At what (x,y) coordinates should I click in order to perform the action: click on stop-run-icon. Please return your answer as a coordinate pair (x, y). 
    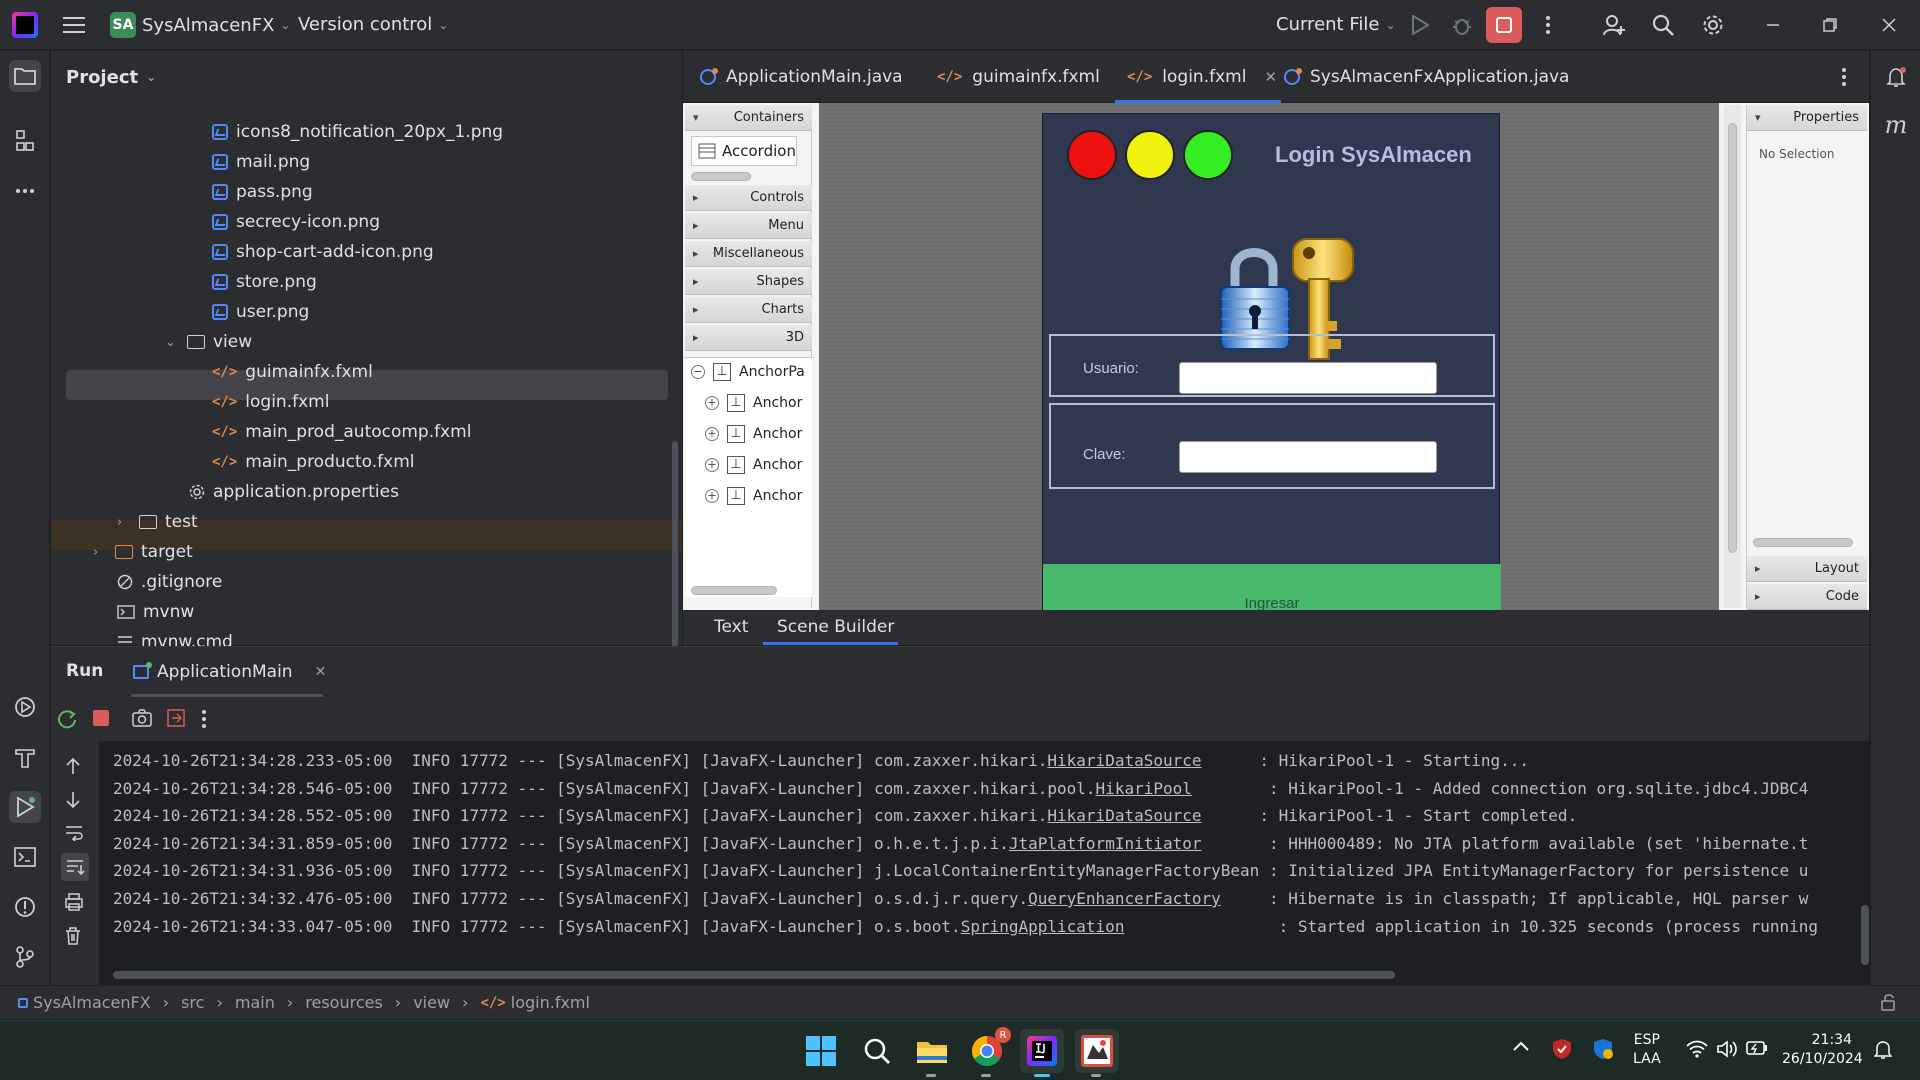
    Looking at the image, I should click on (101, 718).